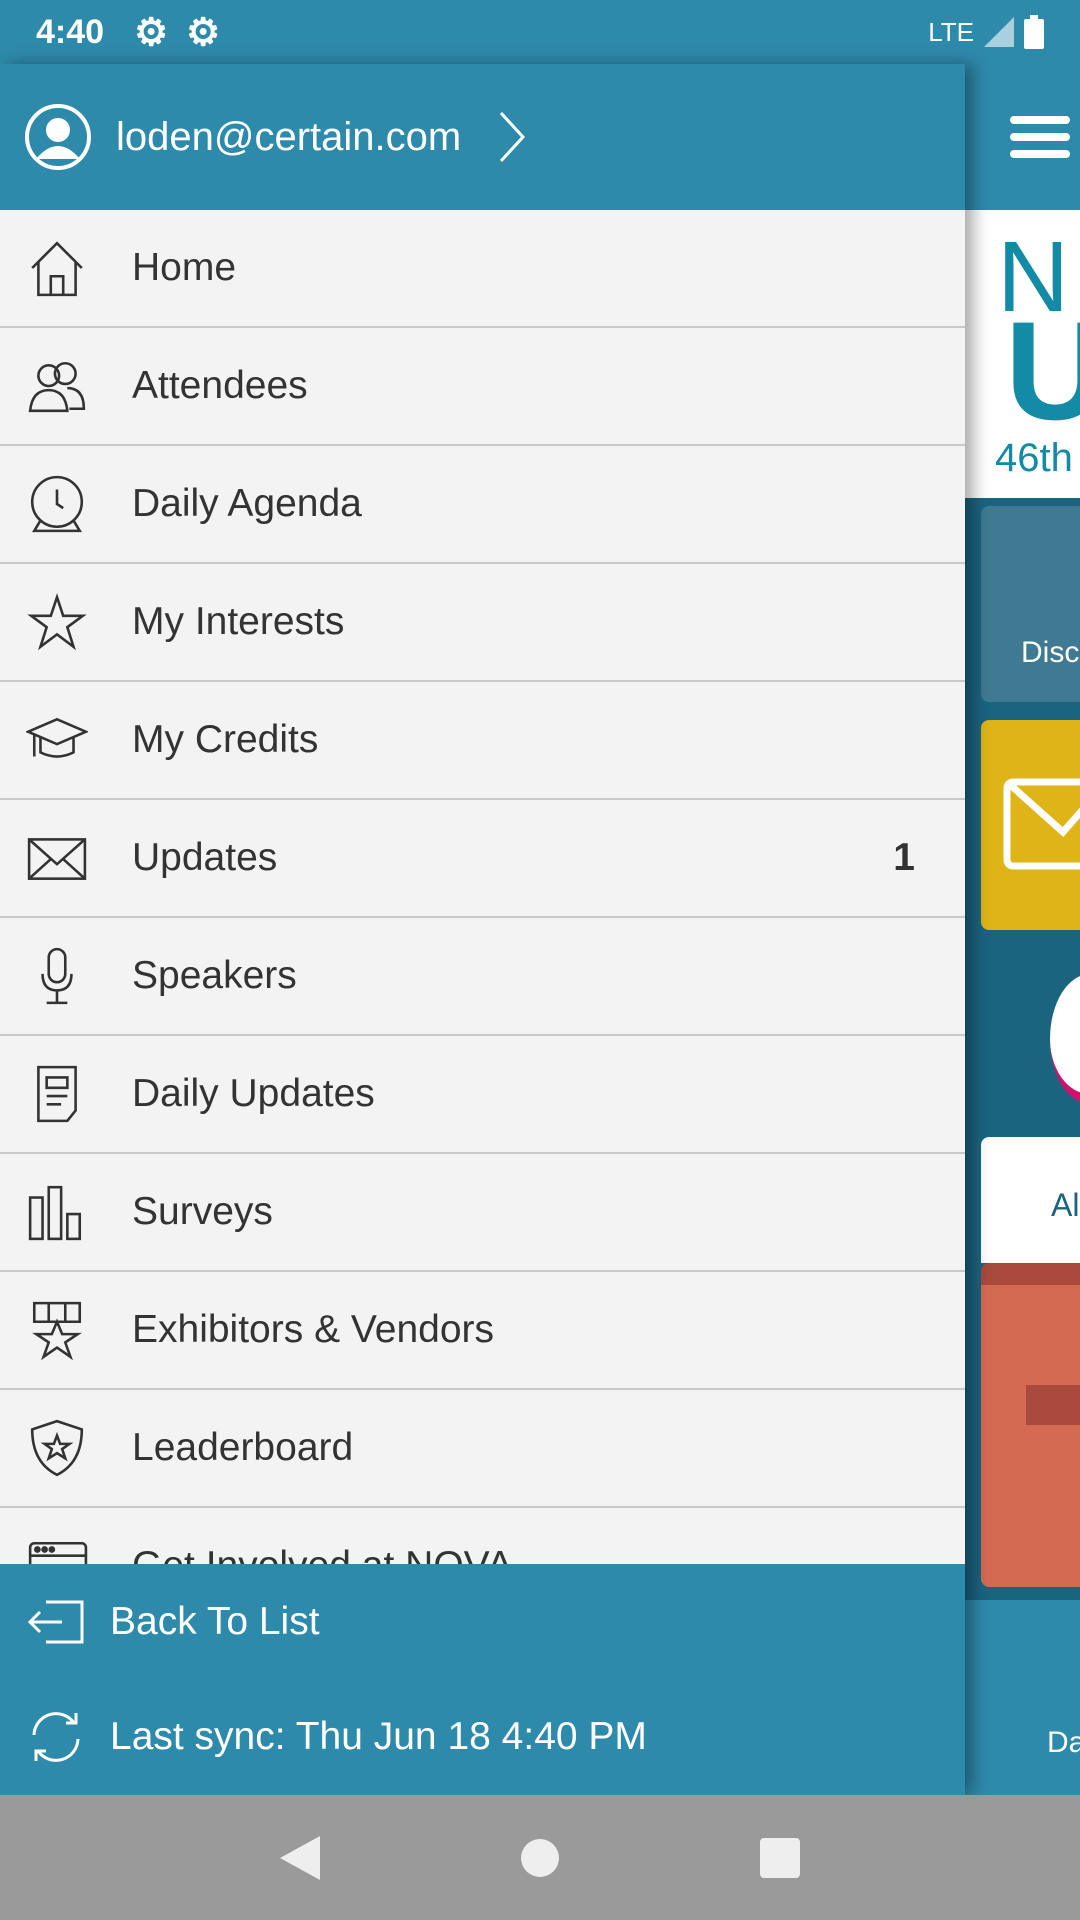 This screenshot has width=1080, height=1920. What do you see at coordinates (482, 269) in the screenshot?
I see `menu-item-home: Home` at bounding box center [482, 269].